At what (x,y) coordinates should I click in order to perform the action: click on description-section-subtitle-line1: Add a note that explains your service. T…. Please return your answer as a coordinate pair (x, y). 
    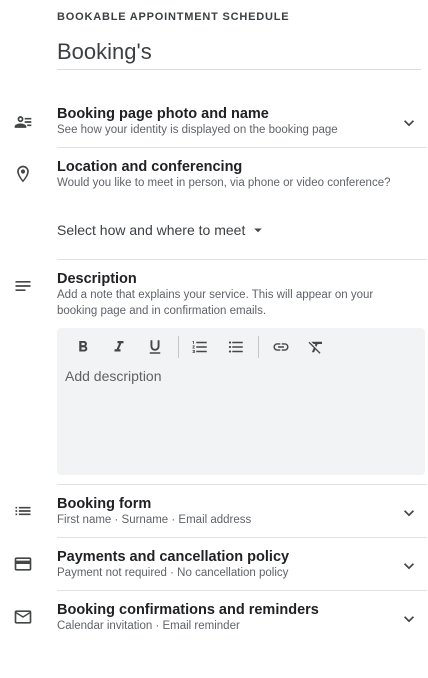
    Looking at the image, I should click on (215, 295).